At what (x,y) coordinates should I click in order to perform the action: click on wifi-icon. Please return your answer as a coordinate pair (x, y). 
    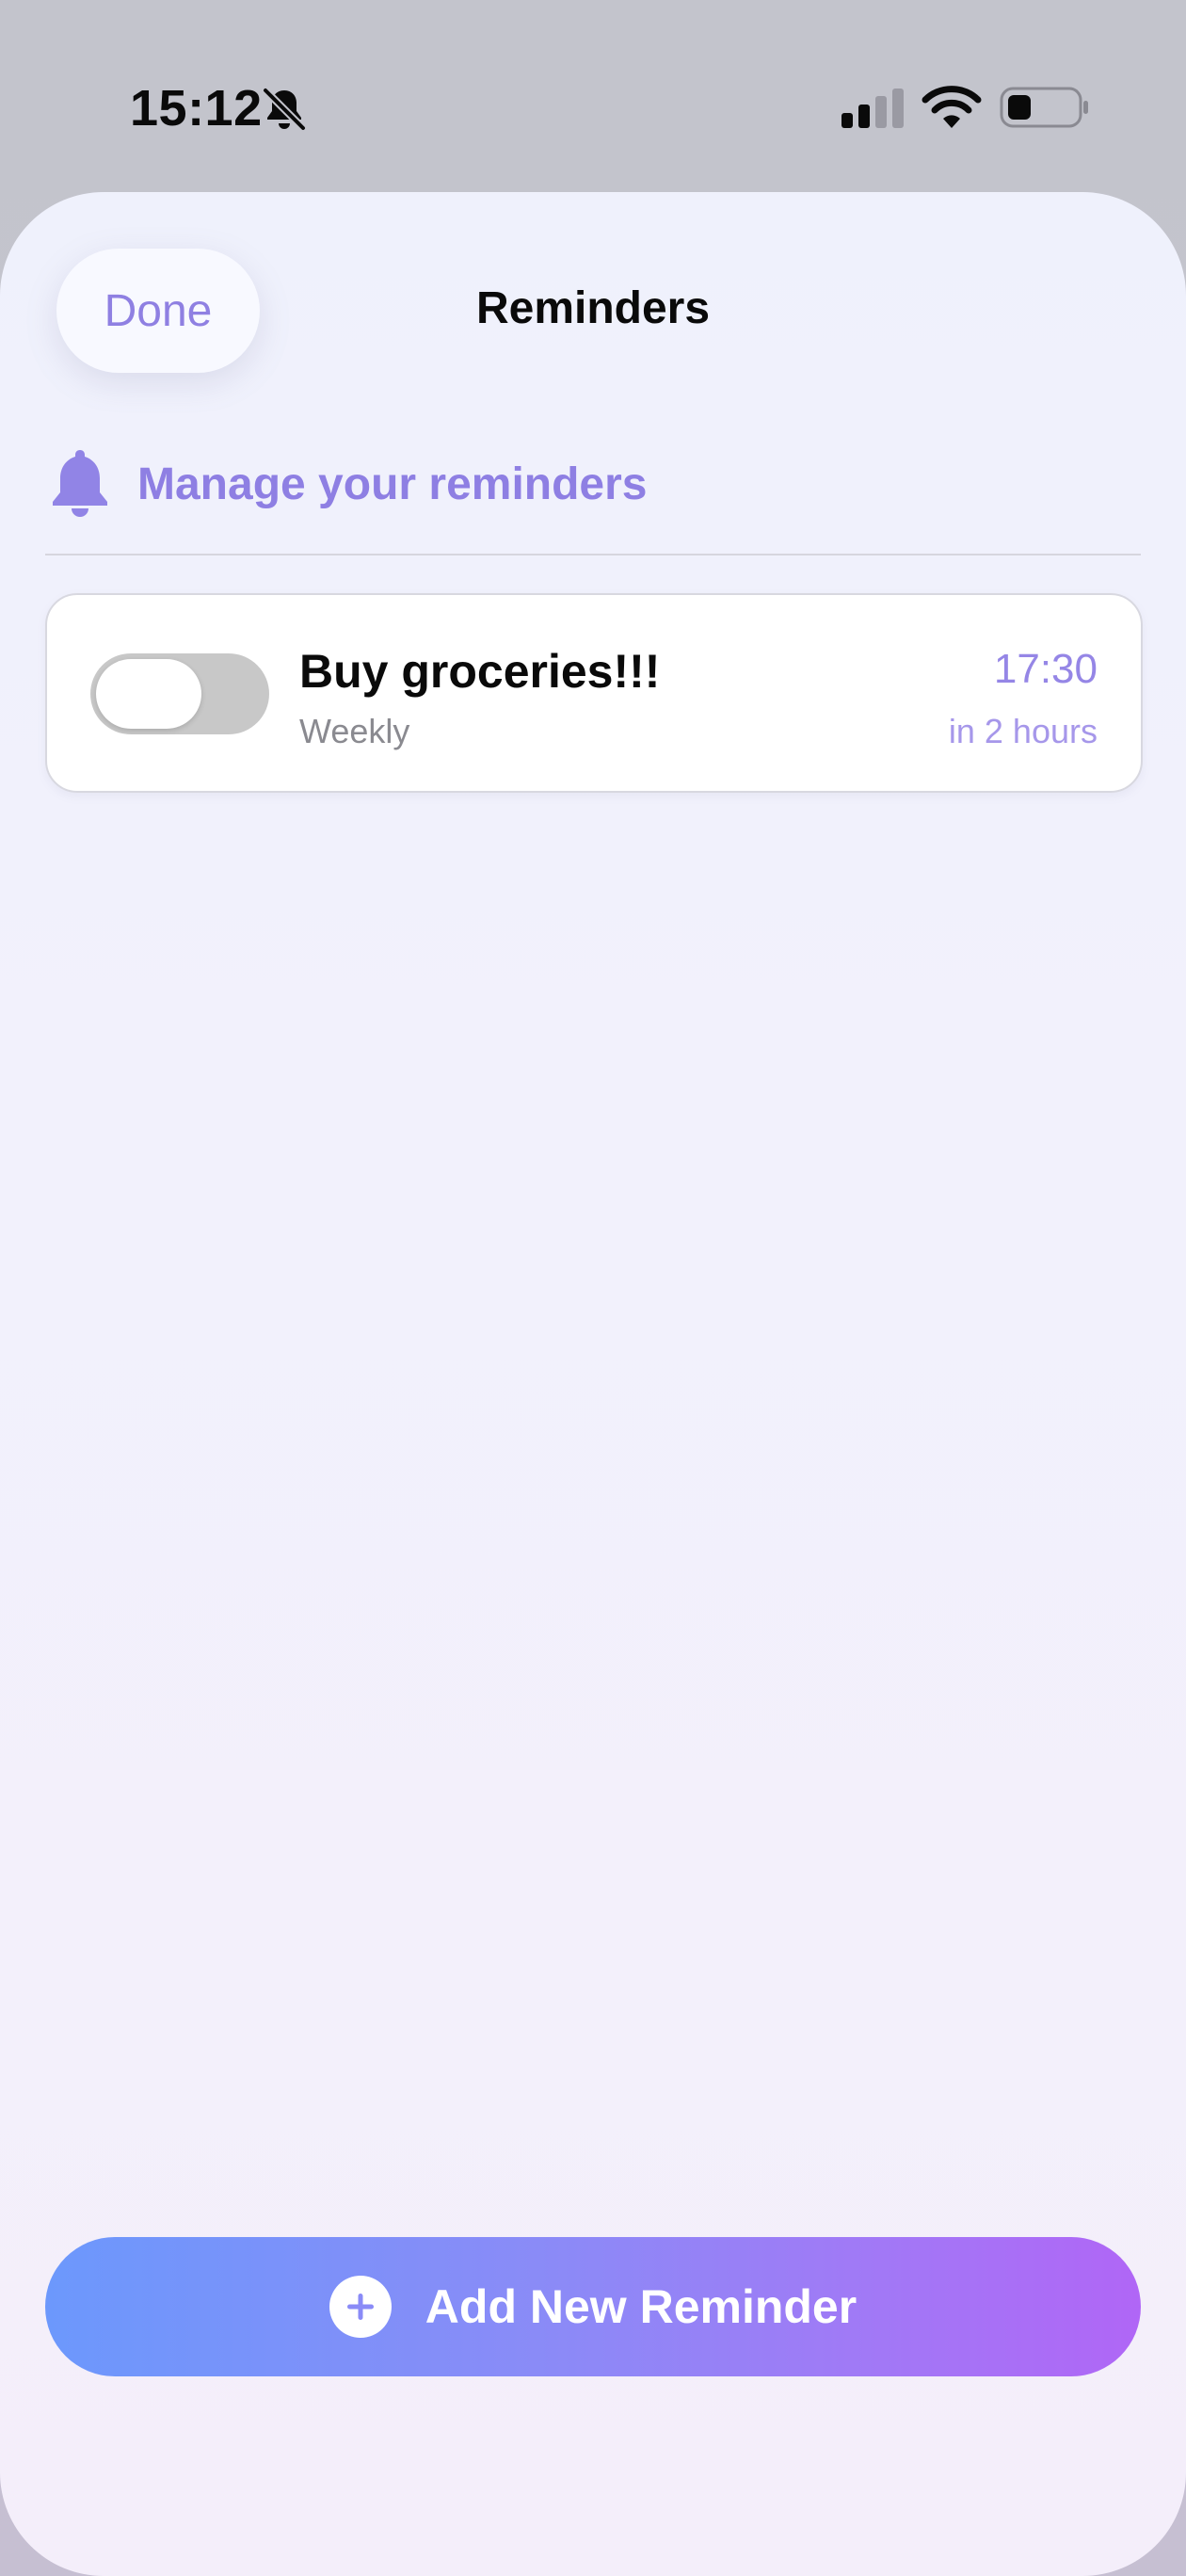
    Looking at the image, I should click on (952, 107).